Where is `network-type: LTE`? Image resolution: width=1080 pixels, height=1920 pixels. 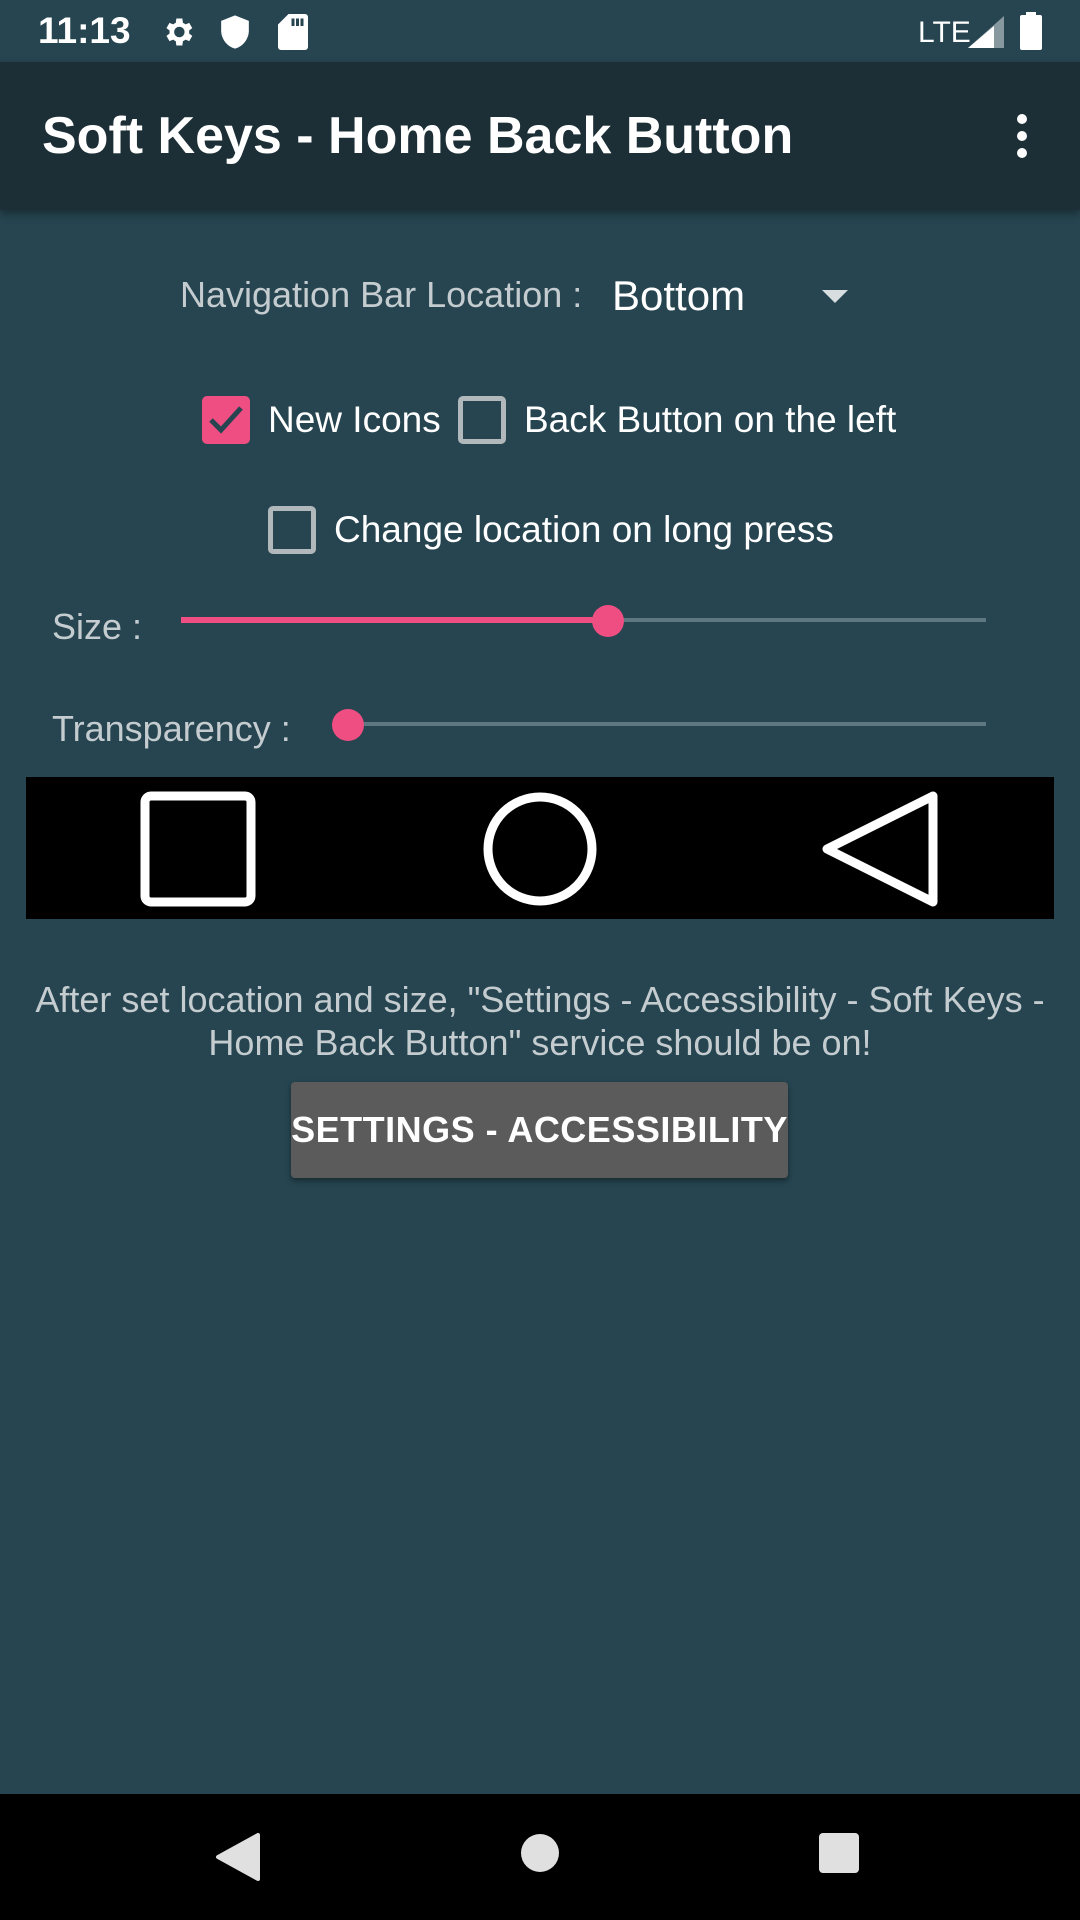 network-type: LTE is located at coordinates (944, 32).